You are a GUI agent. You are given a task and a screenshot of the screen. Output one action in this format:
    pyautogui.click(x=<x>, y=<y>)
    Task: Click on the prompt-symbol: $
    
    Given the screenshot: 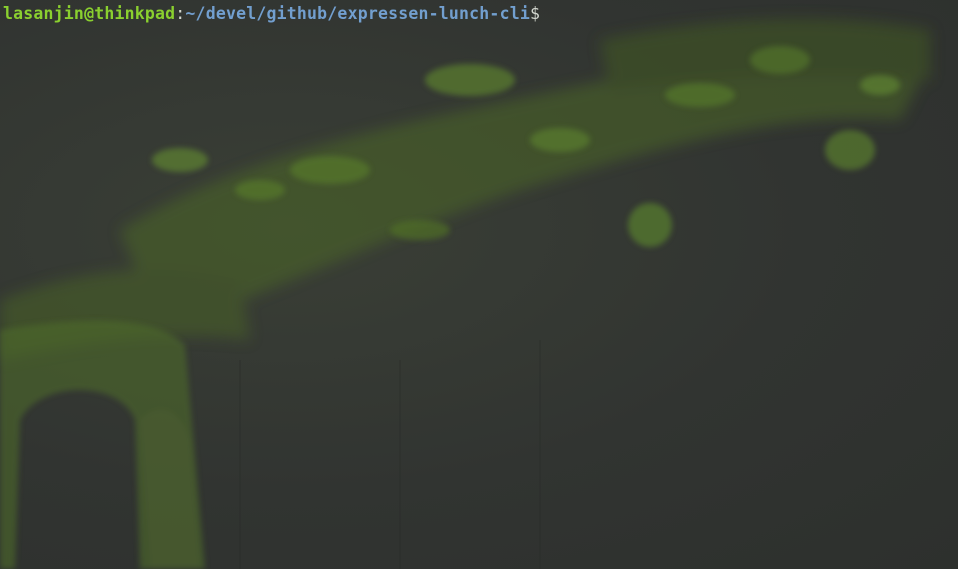 What is the action you would take?
    pyautogui.click(x=535, y=13)
    